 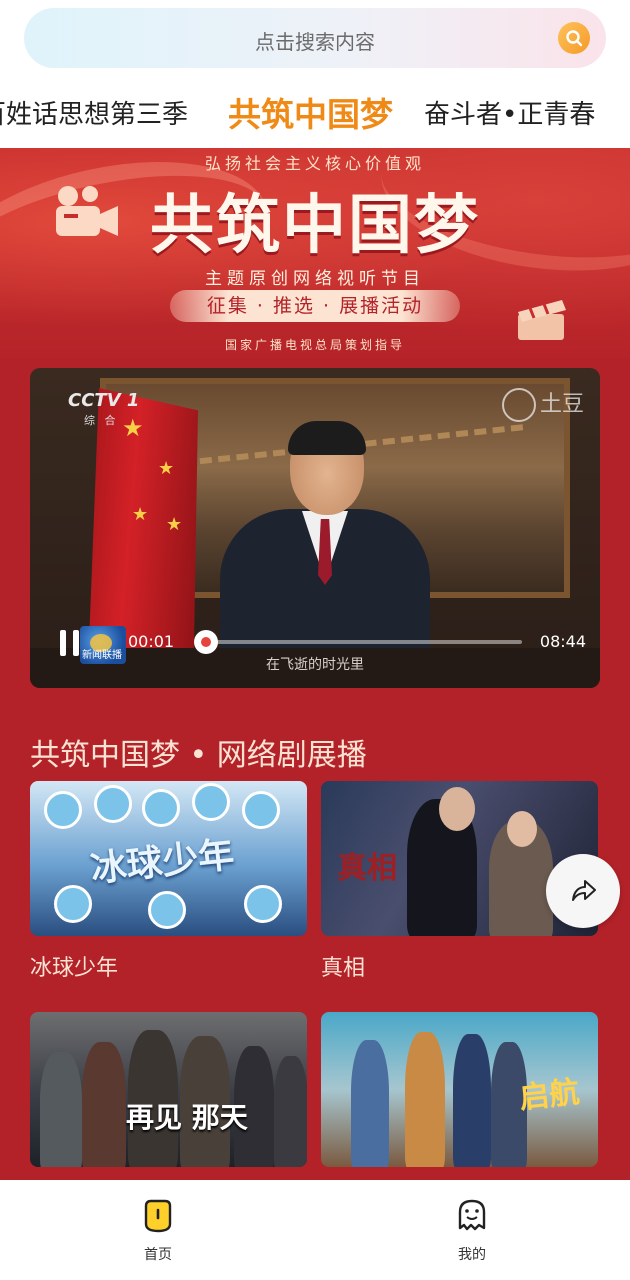 What do you see at coordinates (343, 966) in the screenshot?
I see `drama-label-zhenxiang: 真相` at bounding box center [343, 966].